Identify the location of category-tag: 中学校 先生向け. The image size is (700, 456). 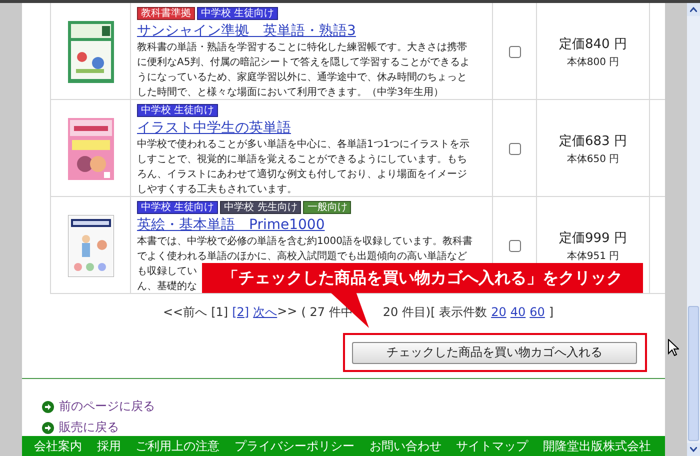
(261, 207).